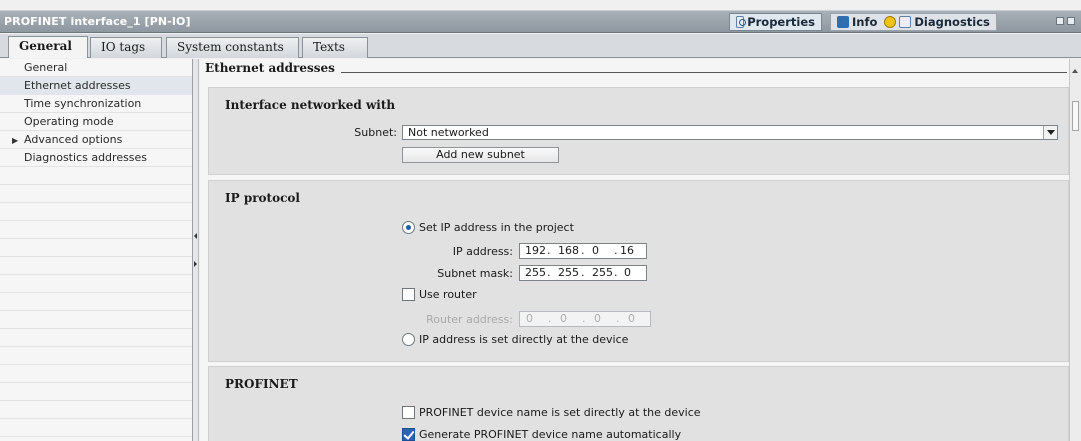  I want to click on ip-set-at-device-label: IP address is set directly at the device, so click(524, 339).